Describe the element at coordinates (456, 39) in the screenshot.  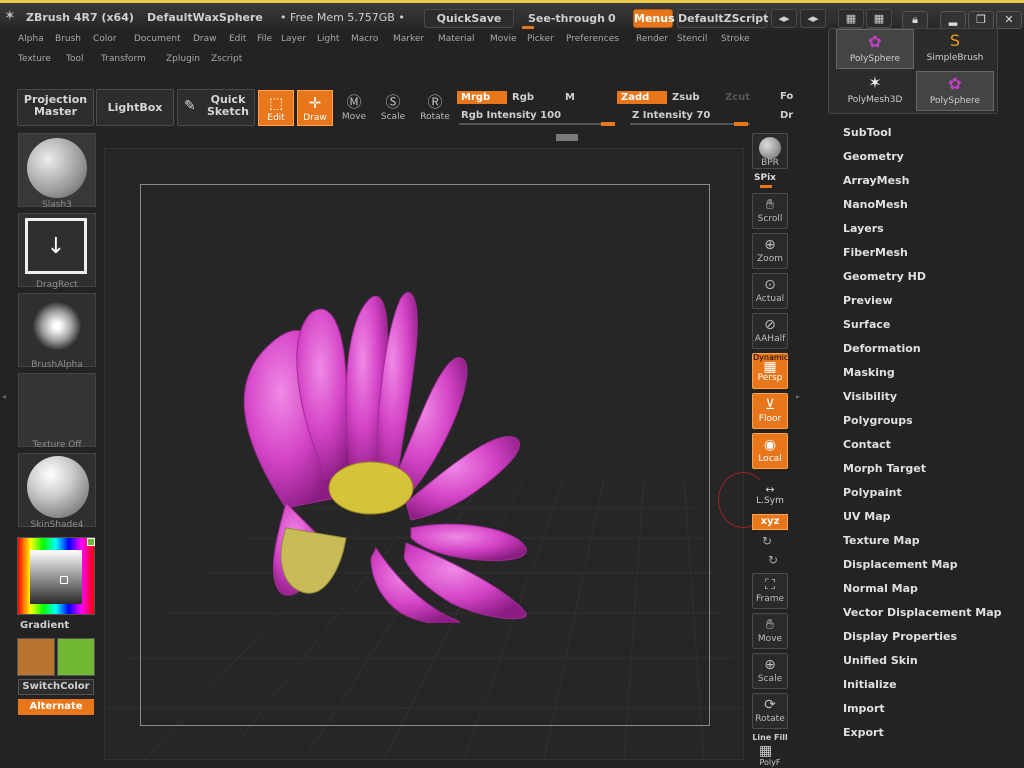
I see `menu-material: Material` at that location.